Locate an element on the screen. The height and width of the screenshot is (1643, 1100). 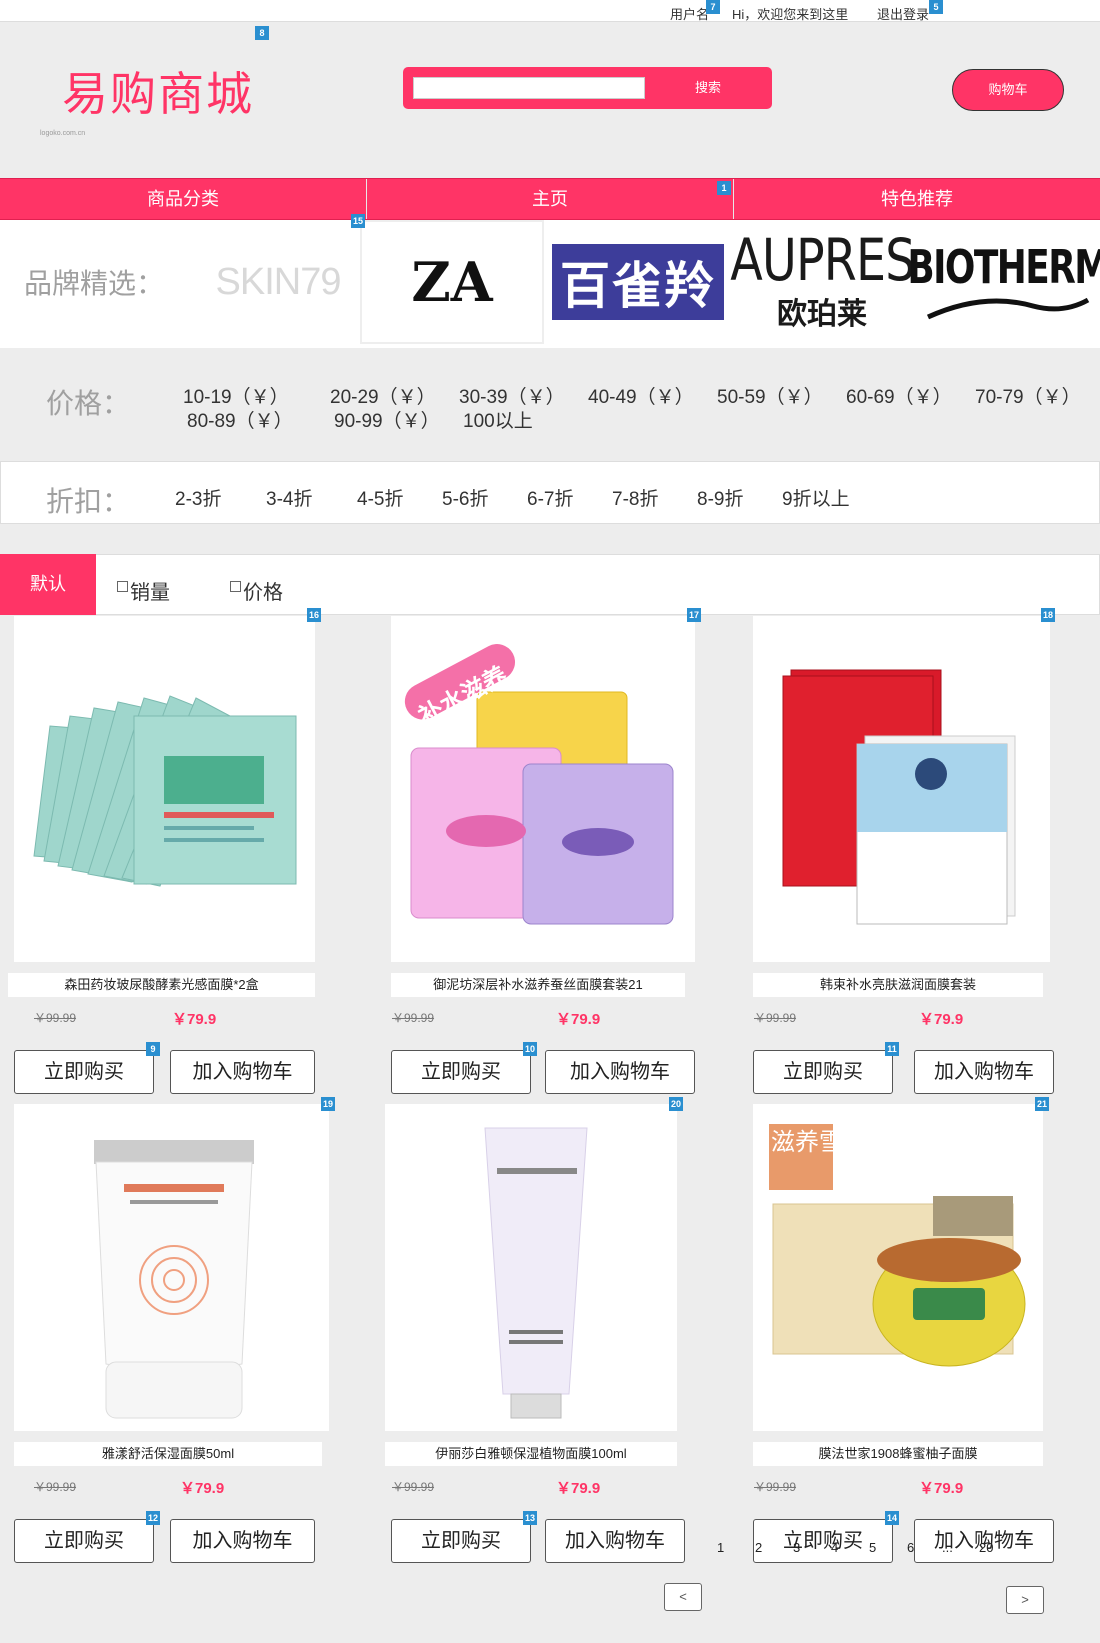
discount-option: 5-6折 is located at coordinates (465, 497).